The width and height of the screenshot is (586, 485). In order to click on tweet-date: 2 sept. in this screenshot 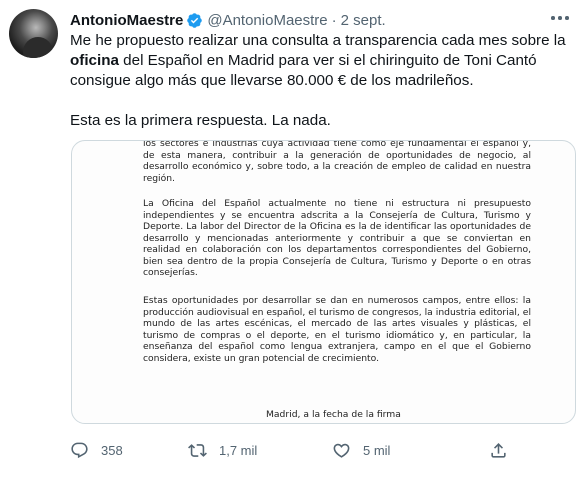, I will do `click(363, 20)`.